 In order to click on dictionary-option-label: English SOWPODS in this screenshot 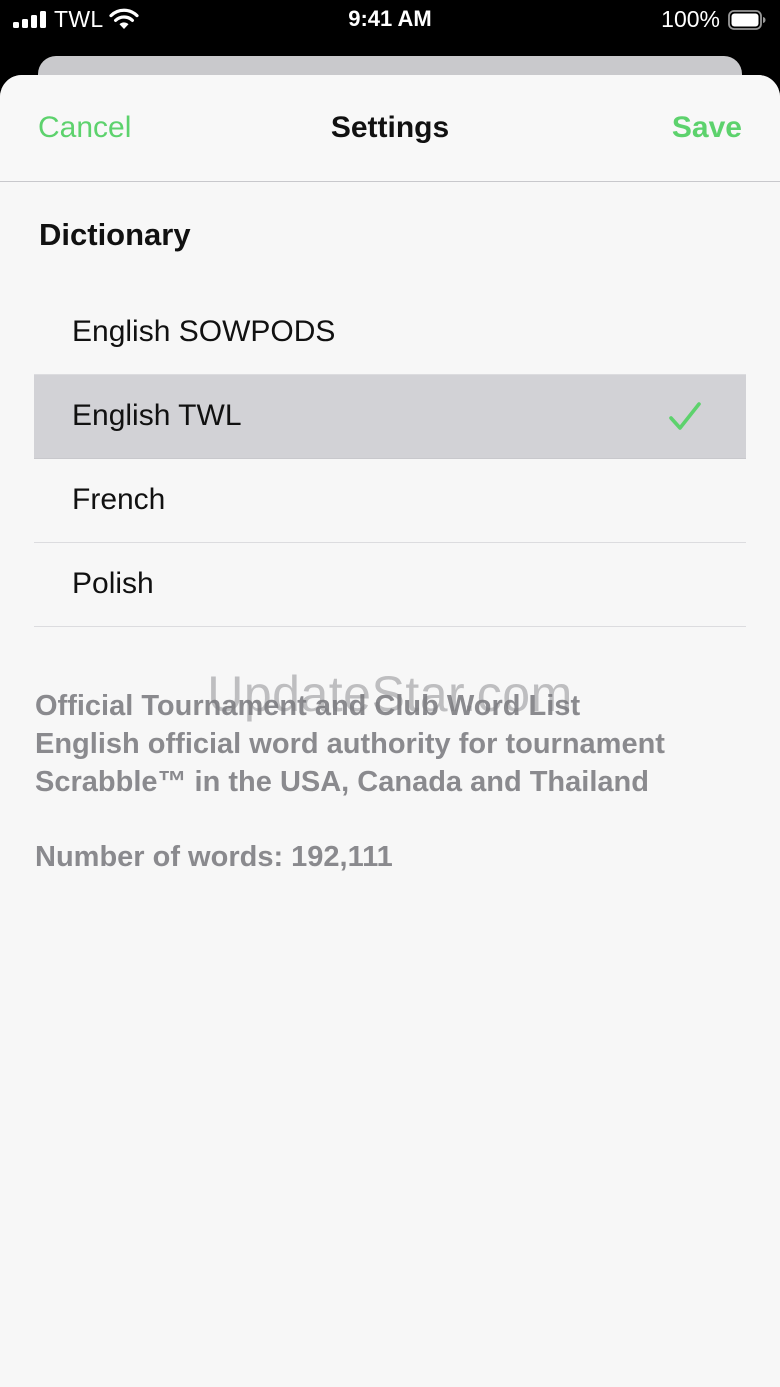, I will do `click(204, 331)`.